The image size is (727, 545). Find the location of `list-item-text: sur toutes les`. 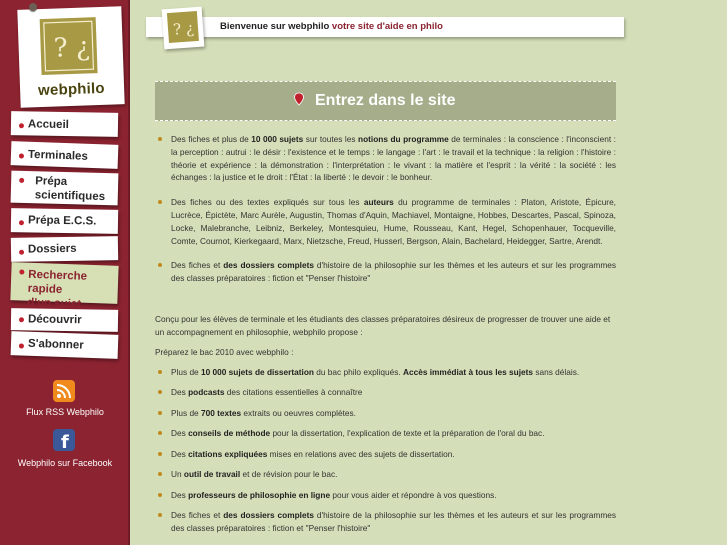

list-item-text: sur toutes les is located at coordinates (331, 139).